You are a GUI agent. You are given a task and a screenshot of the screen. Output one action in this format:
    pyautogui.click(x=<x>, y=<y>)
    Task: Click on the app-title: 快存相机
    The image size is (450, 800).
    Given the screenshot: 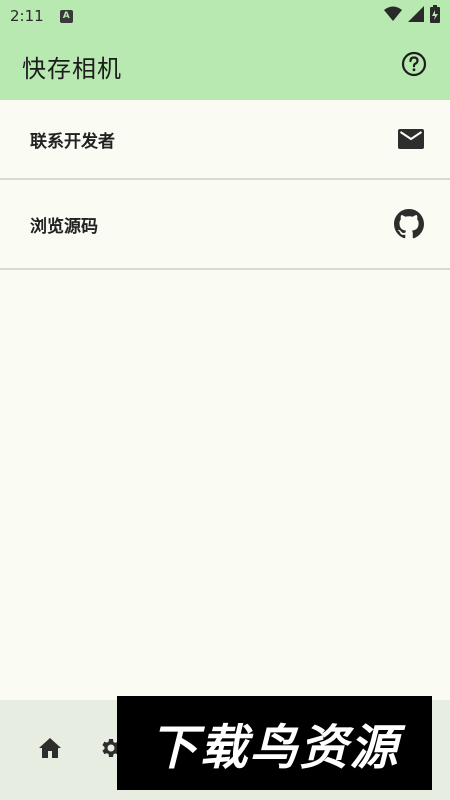 What is the action you would take?
    pyautogui.click(x=72, y=68)
    